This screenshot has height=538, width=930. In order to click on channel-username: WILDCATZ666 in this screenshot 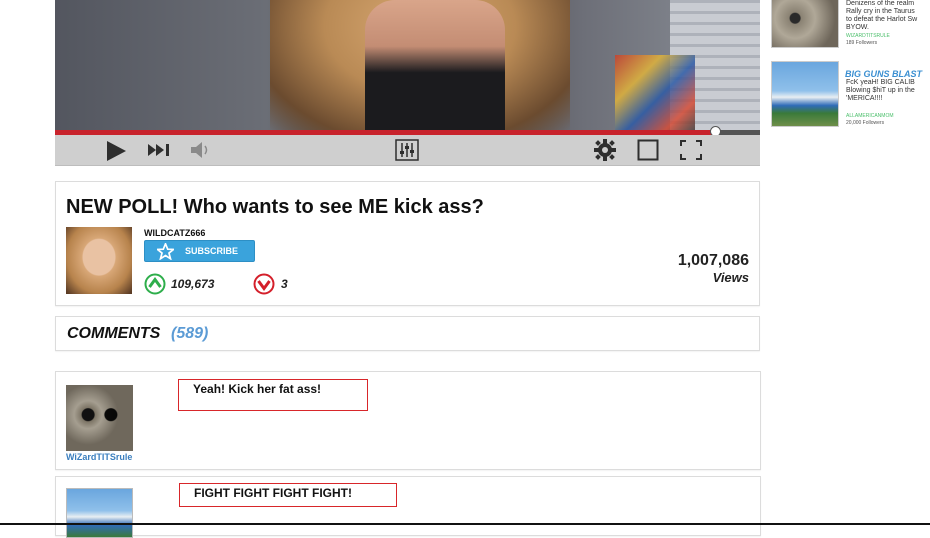, I will do `click(174, 233)`.